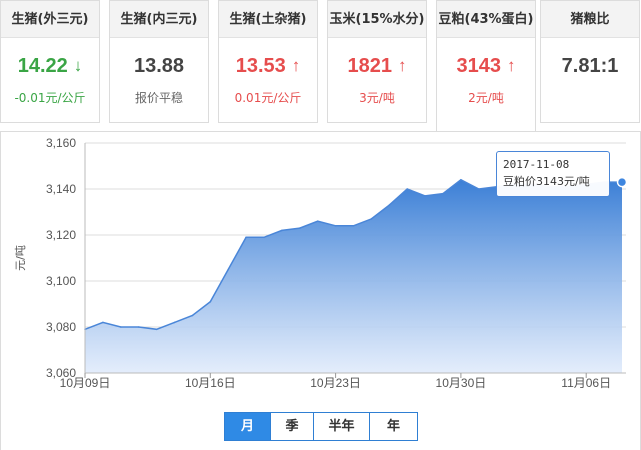 The height and width of the screenshot is (450, 641). What do you see at coordinates (393, 426) in the screenshot?
I see `period-button: 年` at bounding box center [393, 426].